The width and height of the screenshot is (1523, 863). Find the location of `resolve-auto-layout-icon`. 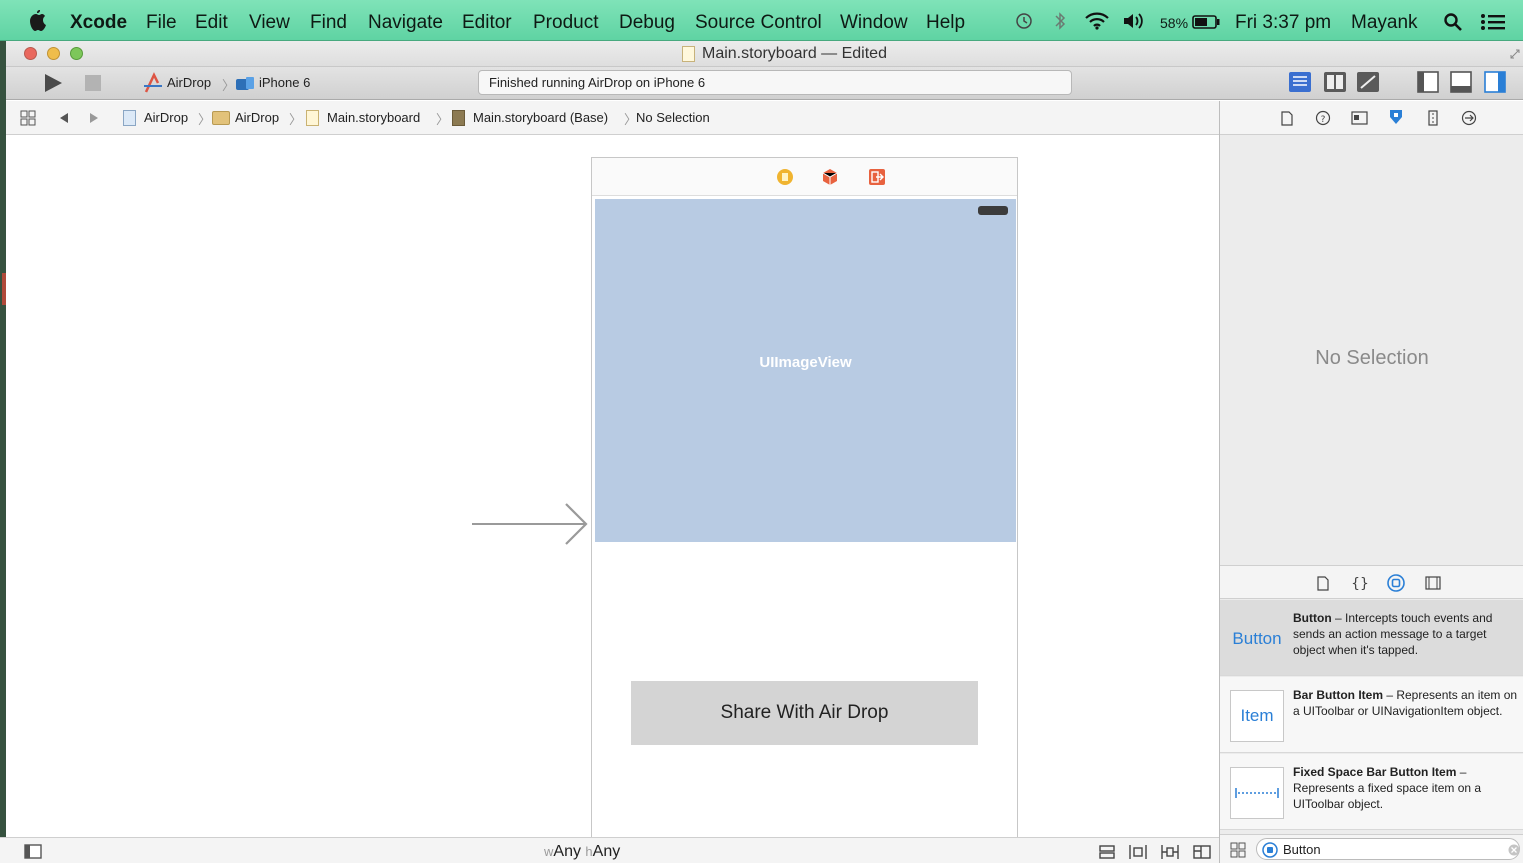

resolve-auto-layout-icon is located at coordinates (1202, 852).